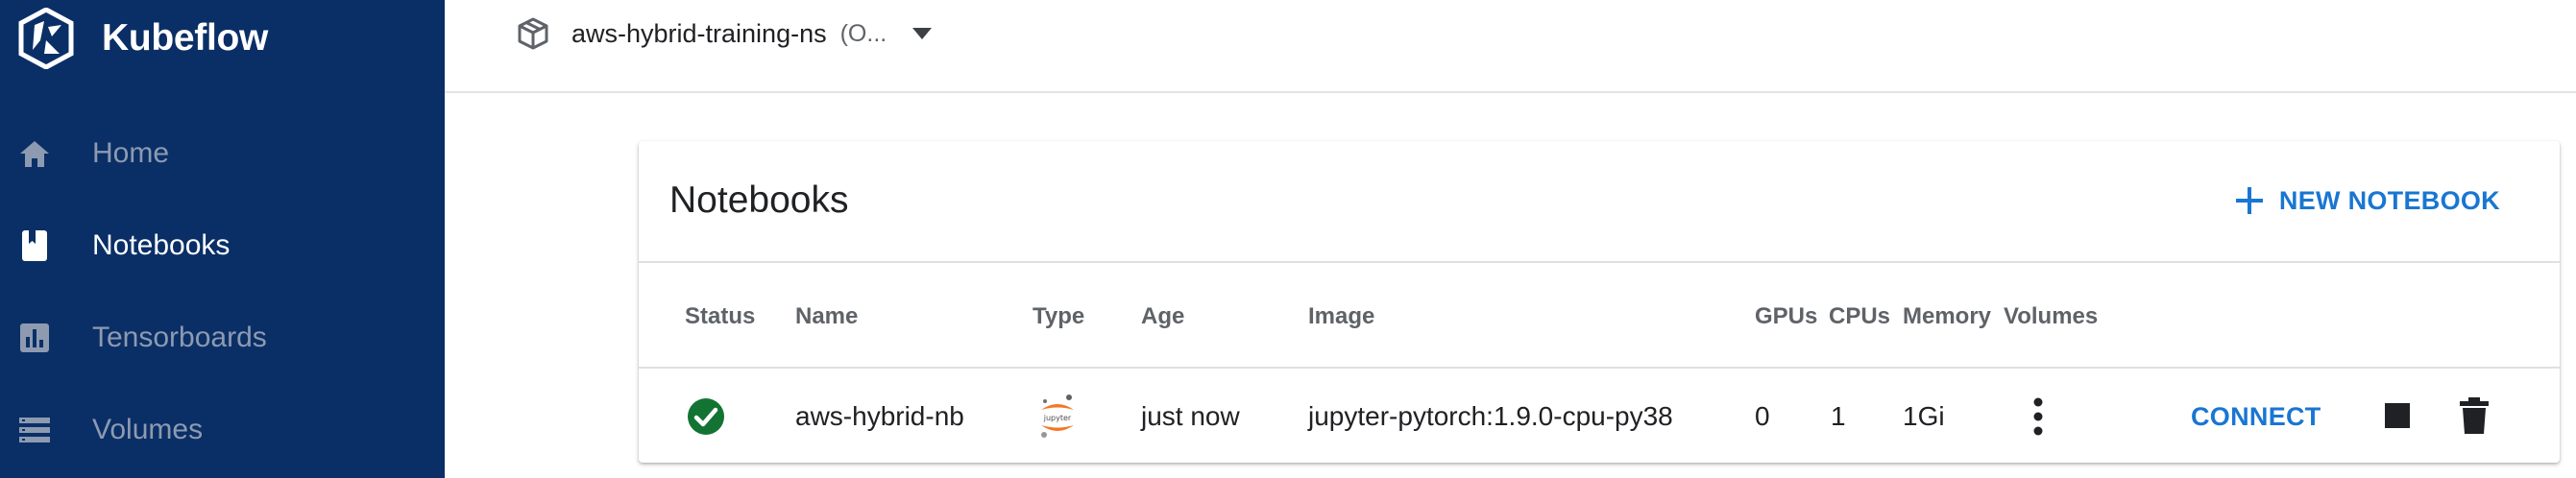 Image resolution: width=2576 pixels, height=478 pixels. I want to click on column-header-name: Name, so click(827, 316).